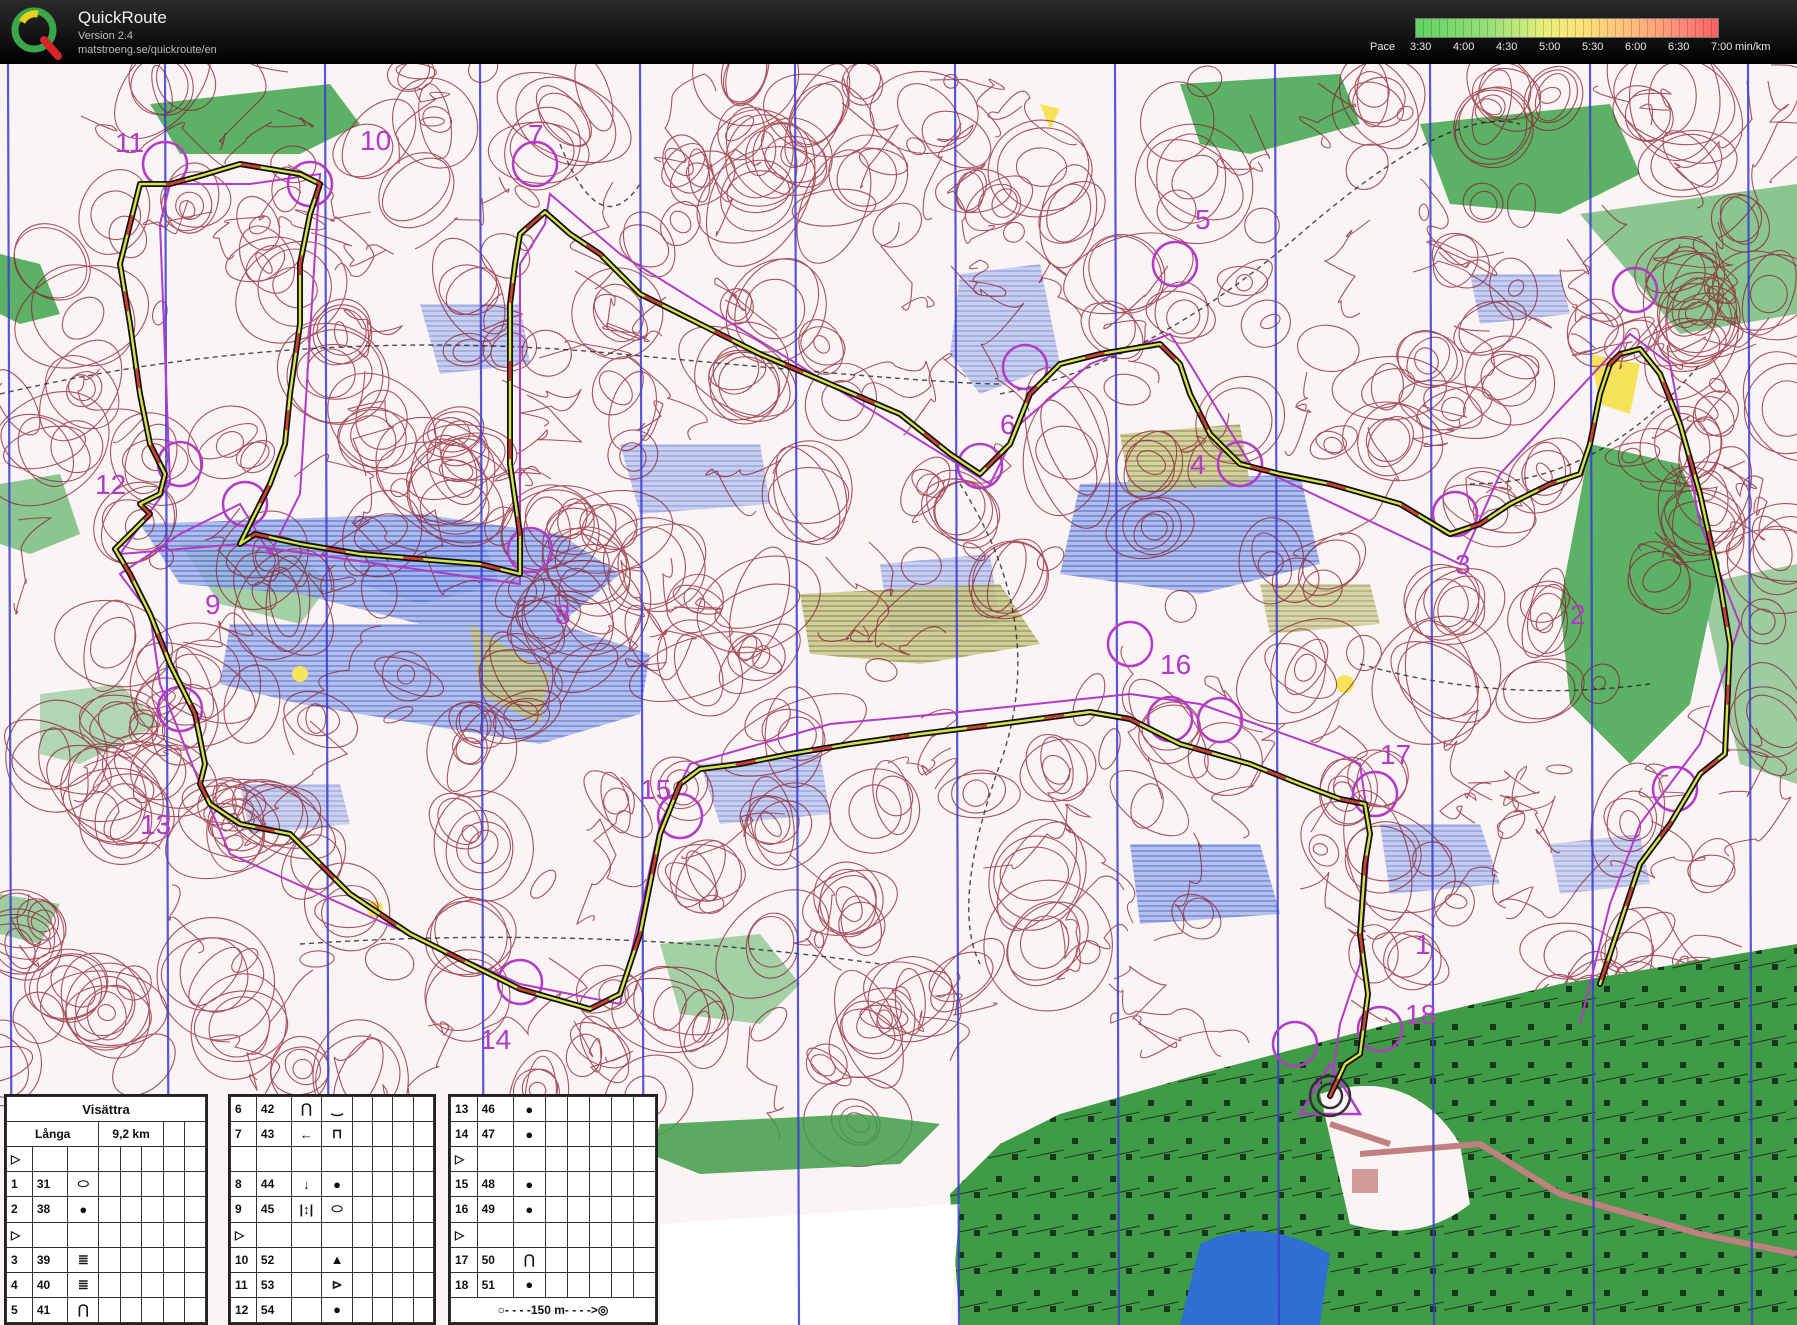  Describe the element at coordinates (464, 1159) in the screenshot. I see `description-num: ▷` at that location.